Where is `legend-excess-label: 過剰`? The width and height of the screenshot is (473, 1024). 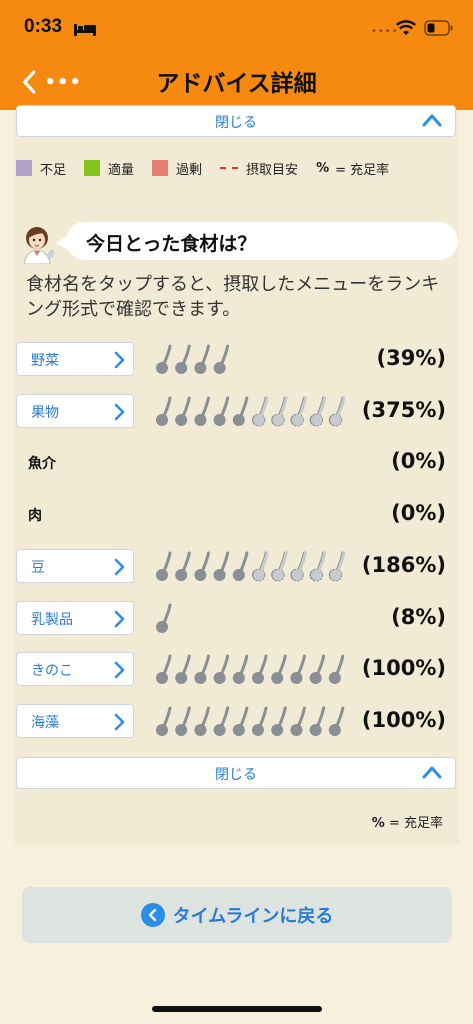 legend-excess-label: 過剰 is located at coordinates (189, 170).